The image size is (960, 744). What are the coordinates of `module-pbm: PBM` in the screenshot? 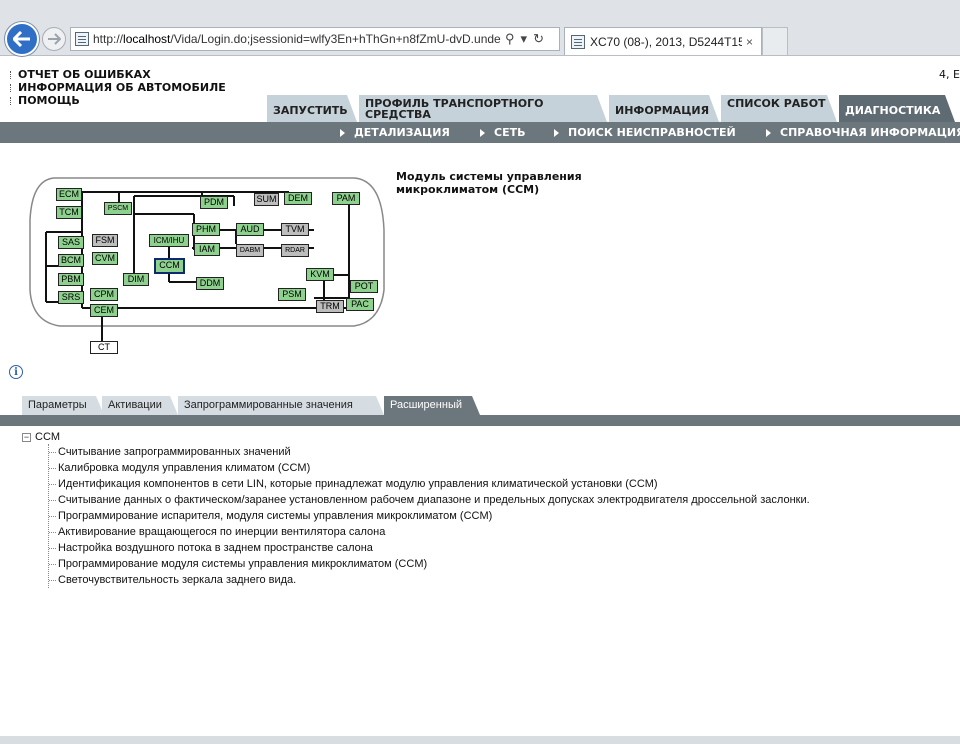 It's located at (71, 279).